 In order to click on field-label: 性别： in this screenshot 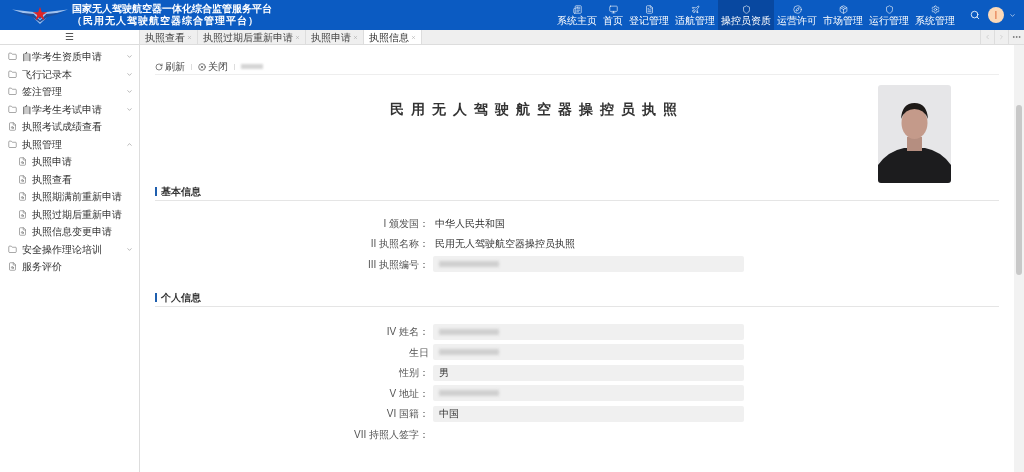, I will do `click(414, 373)`.